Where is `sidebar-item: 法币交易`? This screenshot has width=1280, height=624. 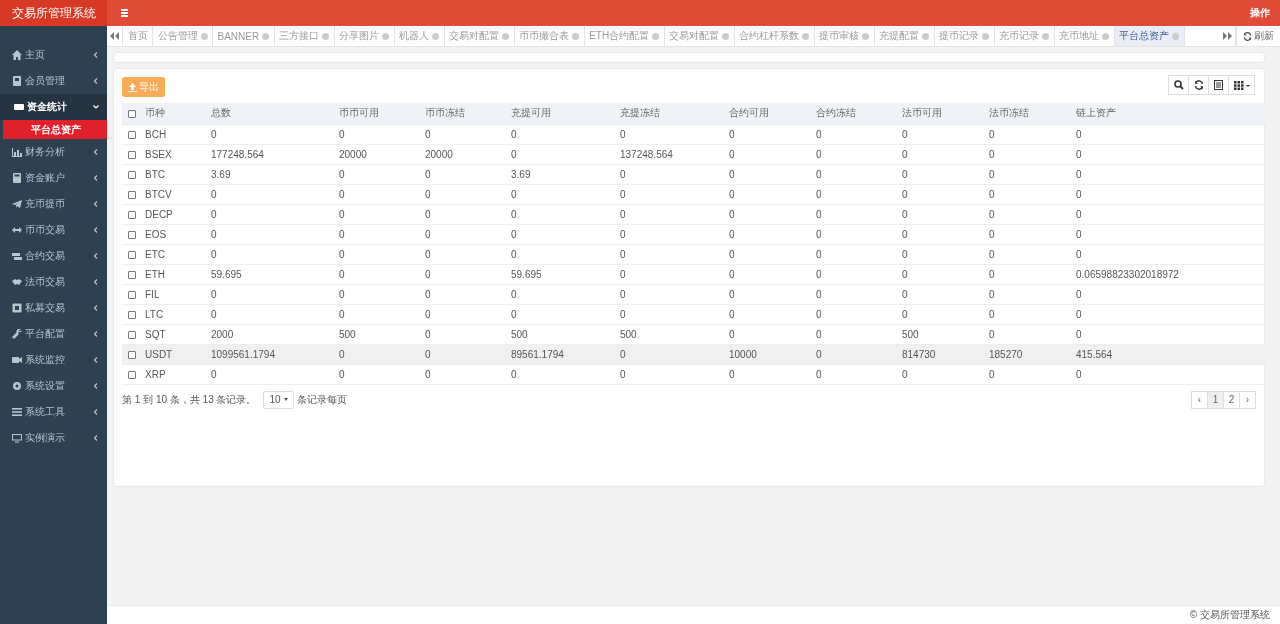 sidebar-item: 法币交易 is located at coordinates (53, 282).